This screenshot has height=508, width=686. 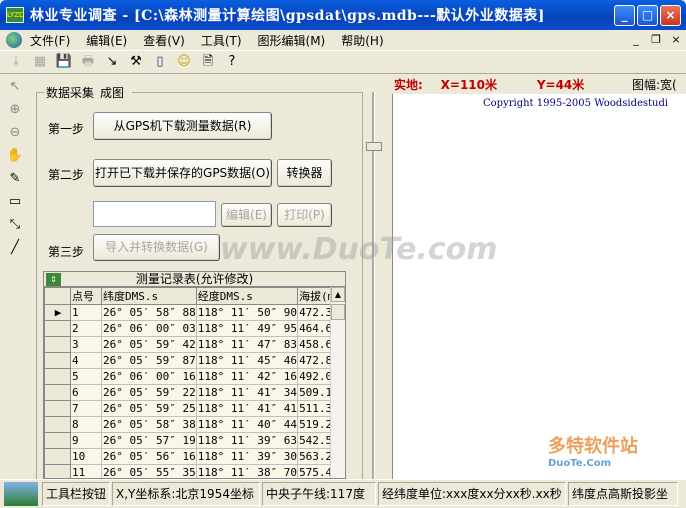 I want to click on cell-longitude: 118° 11′ 42″ 16, so click(x=247, y=376).